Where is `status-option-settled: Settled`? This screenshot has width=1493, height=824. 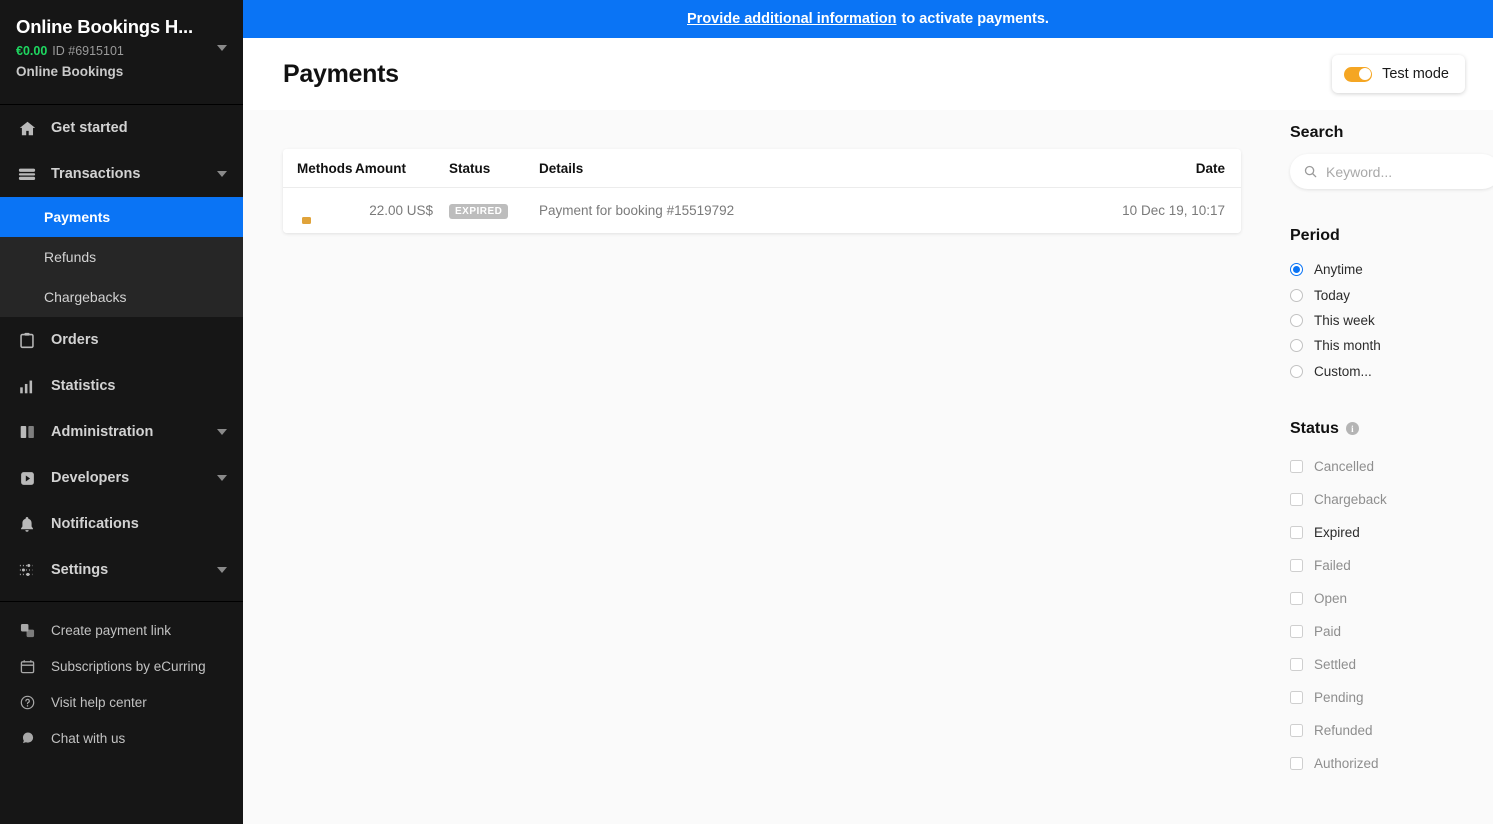 status-option-settled: Settled is located at coordinates (1391, 664).